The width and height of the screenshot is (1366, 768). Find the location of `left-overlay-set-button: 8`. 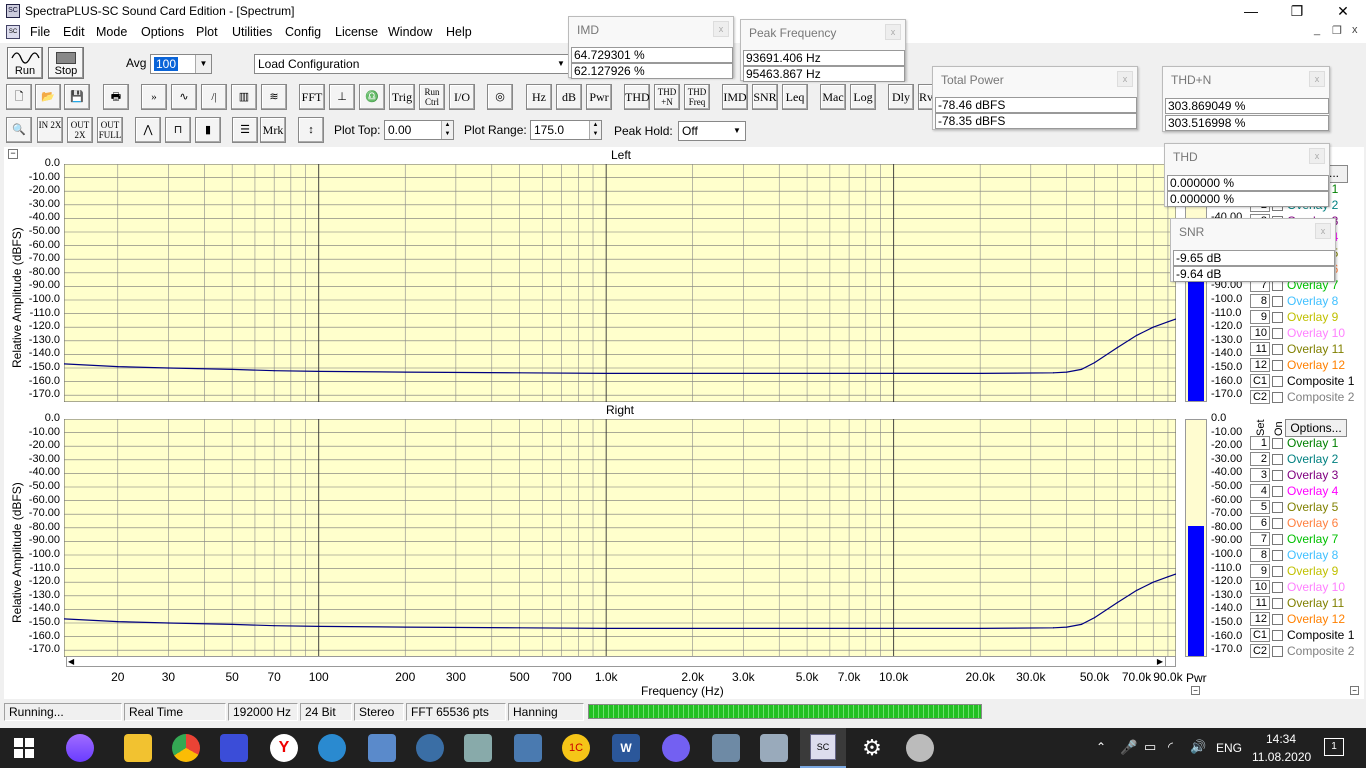

left-overlay-set-button: 8 is located at coordinates (1260, 301).